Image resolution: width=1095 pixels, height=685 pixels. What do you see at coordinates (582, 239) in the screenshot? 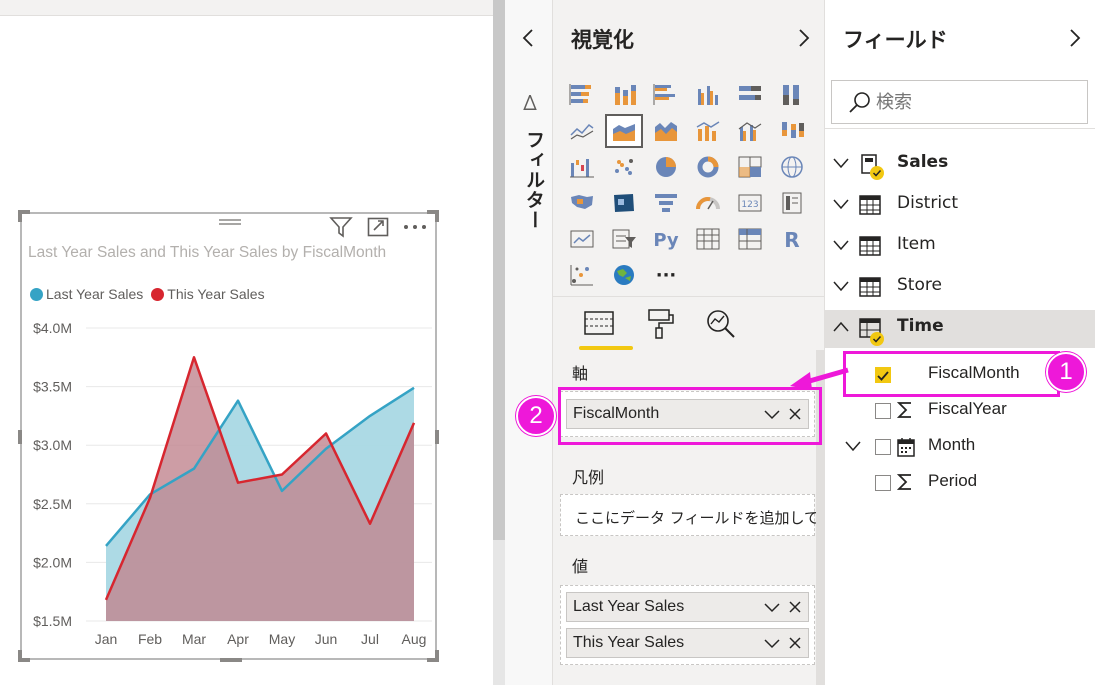
I see `kpi-icon` at bounding box center [582, 239].